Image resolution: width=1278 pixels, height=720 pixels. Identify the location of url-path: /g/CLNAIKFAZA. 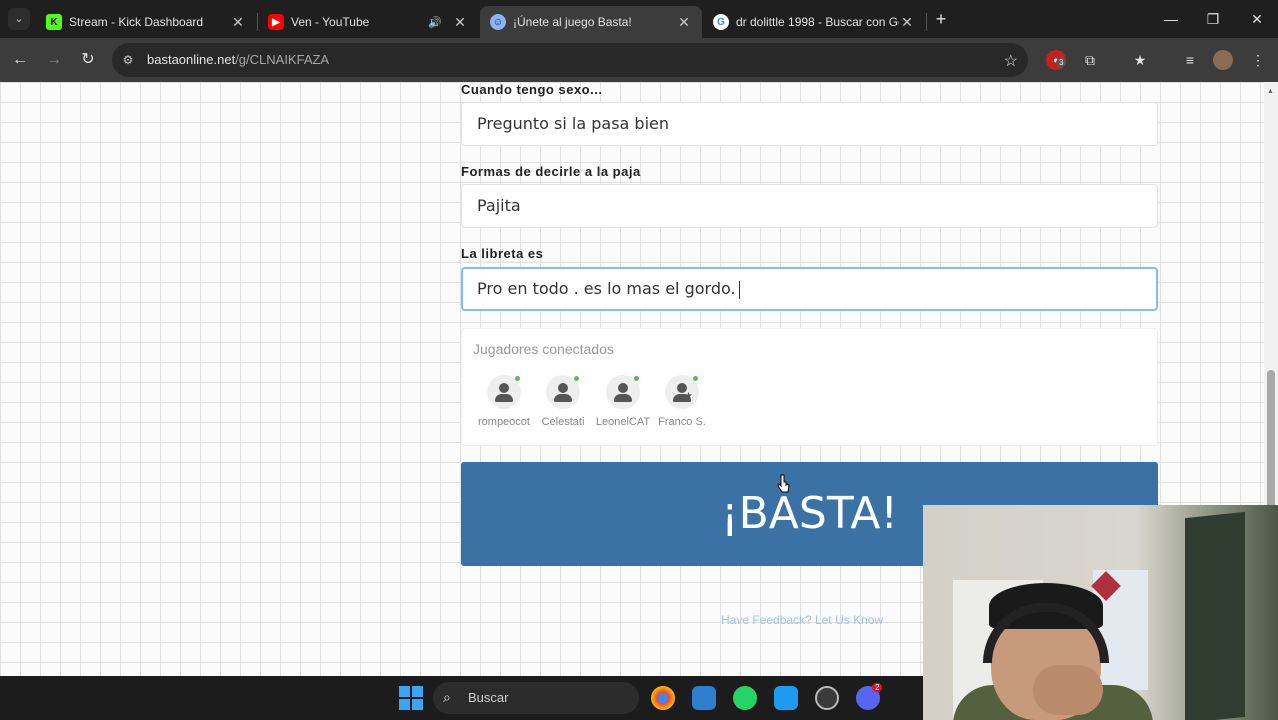
(282, 59).